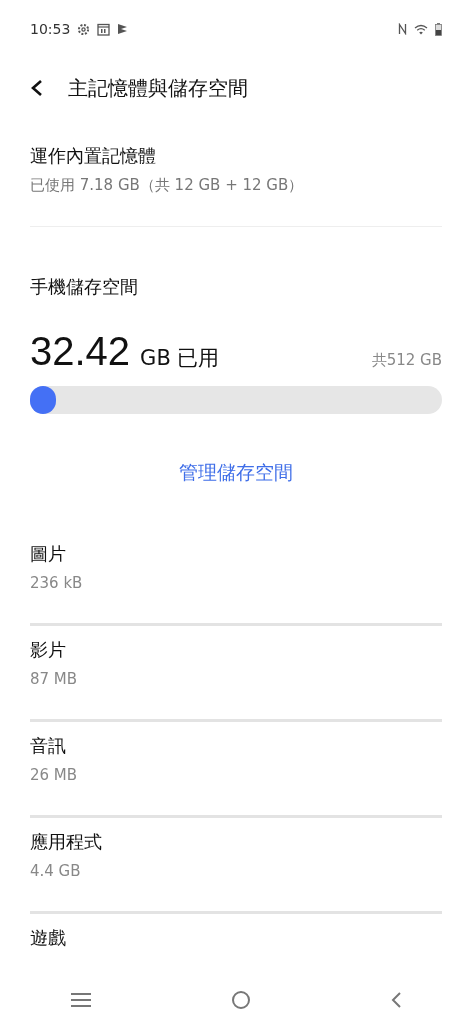  I want to click on category-name: 遊戲, so click(236, 938).